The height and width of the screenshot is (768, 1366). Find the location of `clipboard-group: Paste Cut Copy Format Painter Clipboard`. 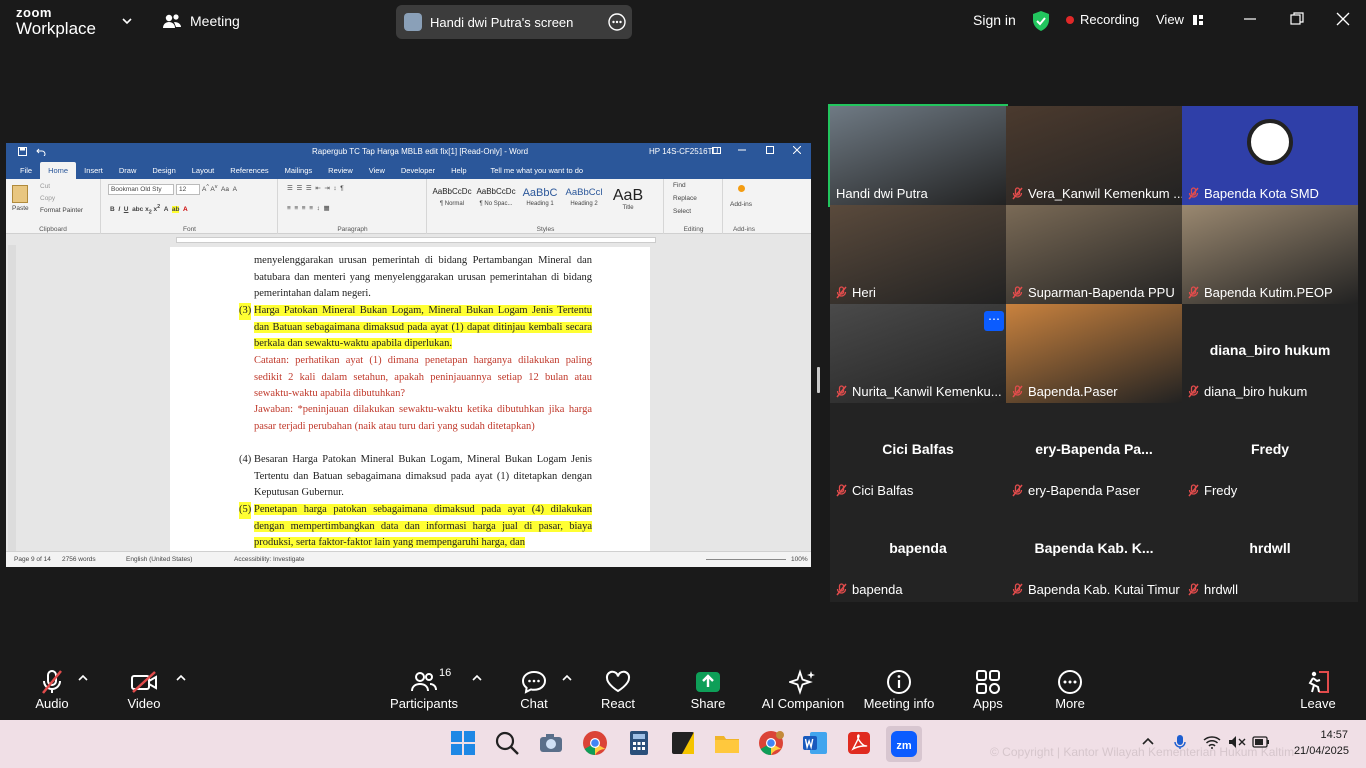

clipboard-group: Paste Cut Copy Format Painter Clipboard is located at coordinates (53, 206).